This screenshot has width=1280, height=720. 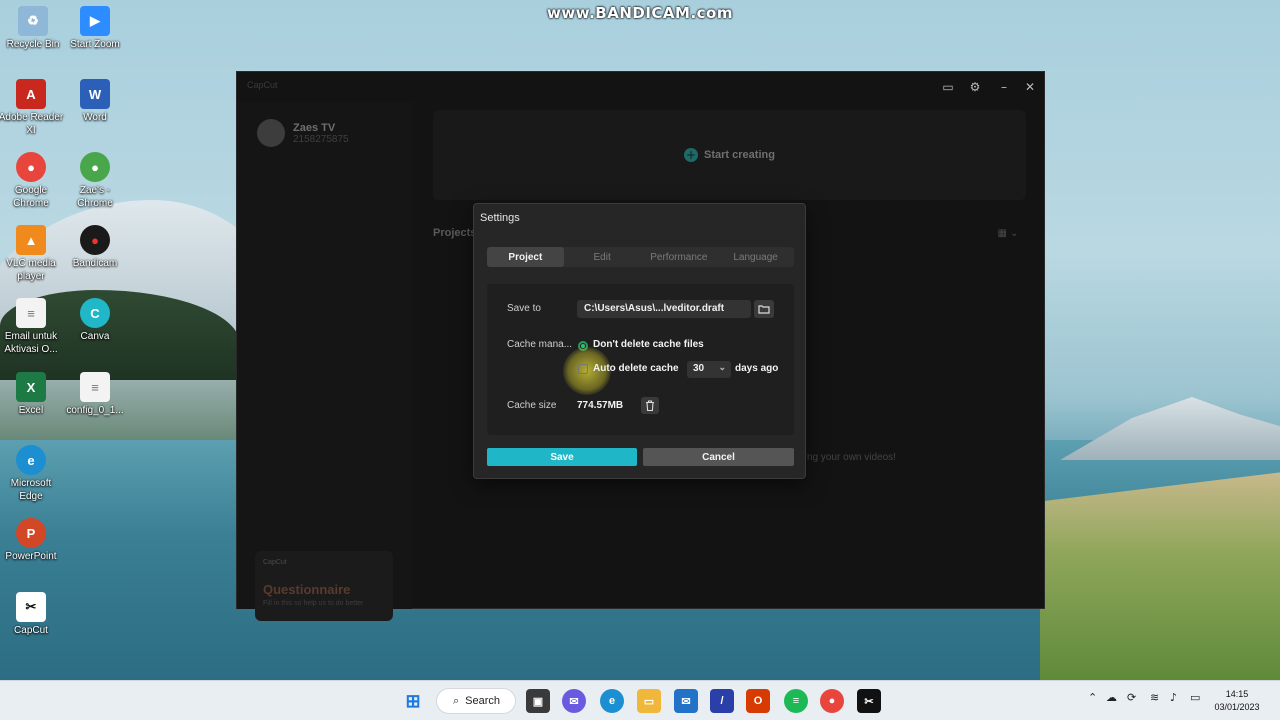 I want to click on desktop-icon-bandicam: ● Bandicam, so click(x=95, y=248).